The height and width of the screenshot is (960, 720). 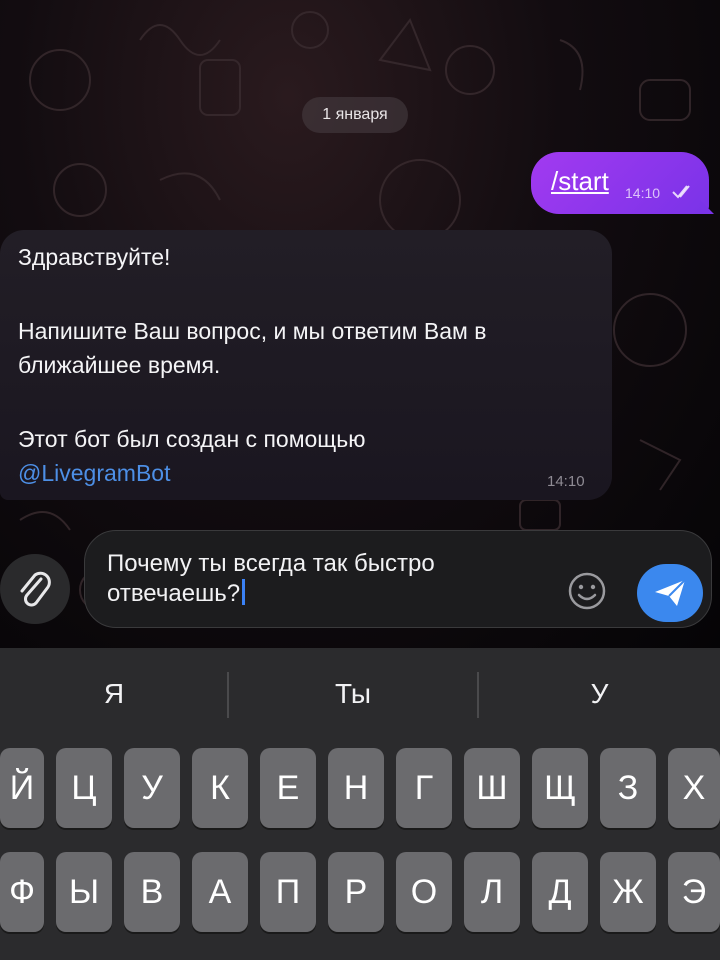 What do you see at coordinates (587, 591) in the screenshot?
I see `emoji-icon` at bounding box center [587, 591].